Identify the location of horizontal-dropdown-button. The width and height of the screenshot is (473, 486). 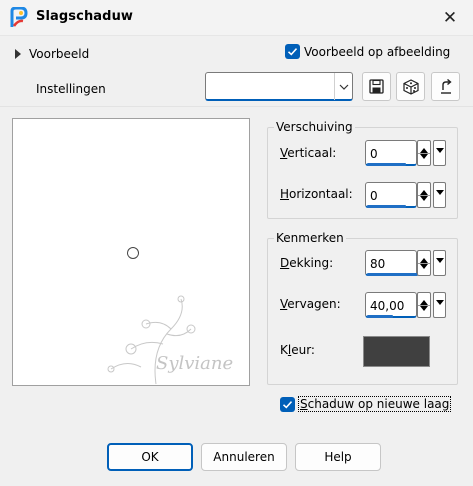
(439, 195).